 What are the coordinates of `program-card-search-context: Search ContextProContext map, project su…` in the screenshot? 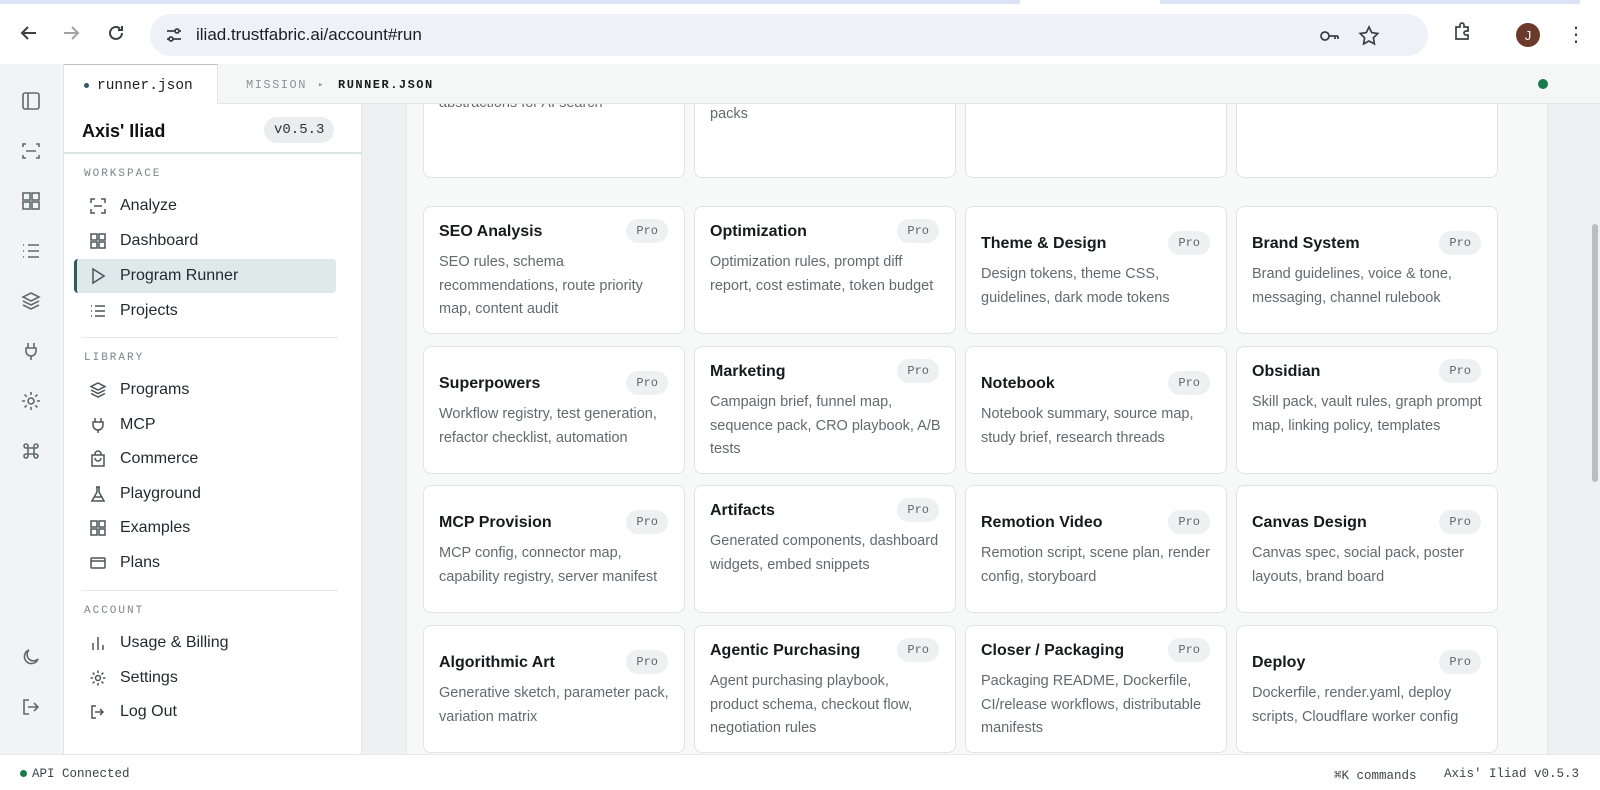 It's located at (554, 141).